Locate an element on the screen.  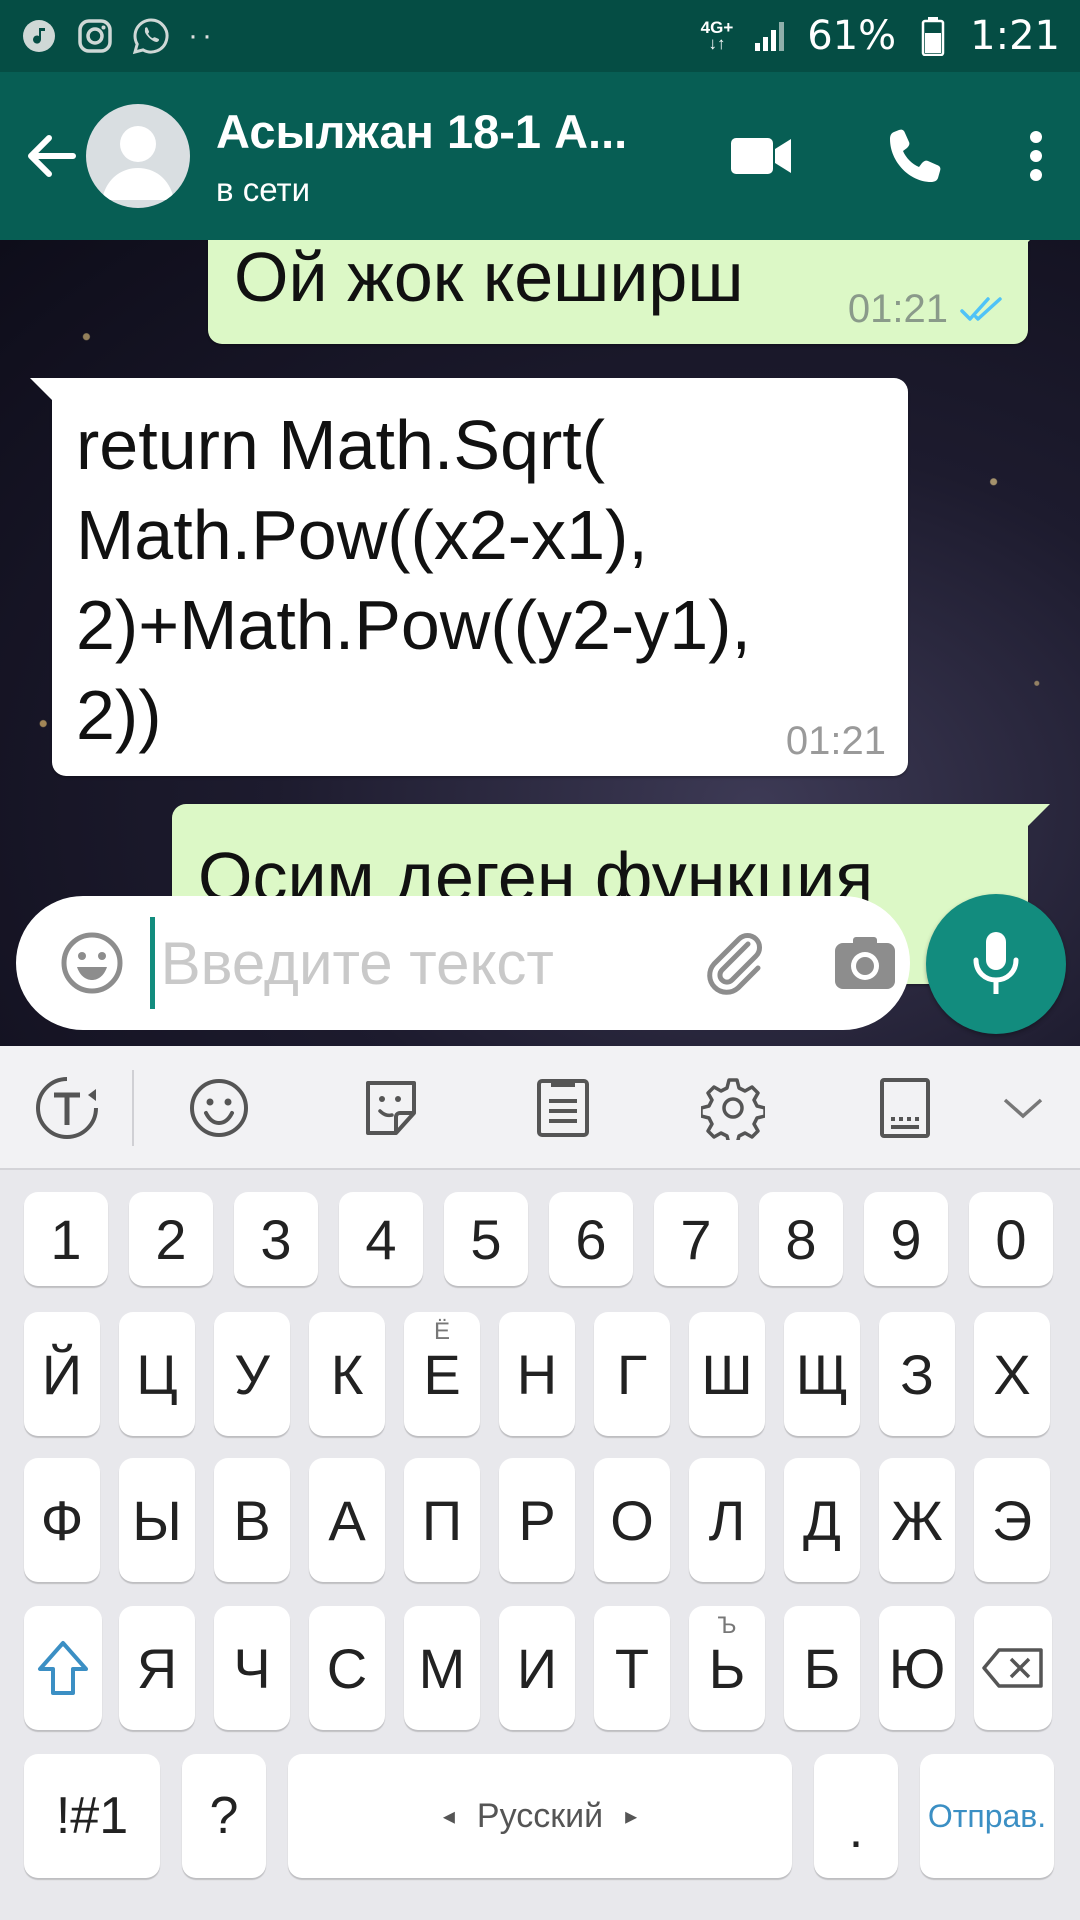
key-3: 3 is located at coordinates (276, 1239).